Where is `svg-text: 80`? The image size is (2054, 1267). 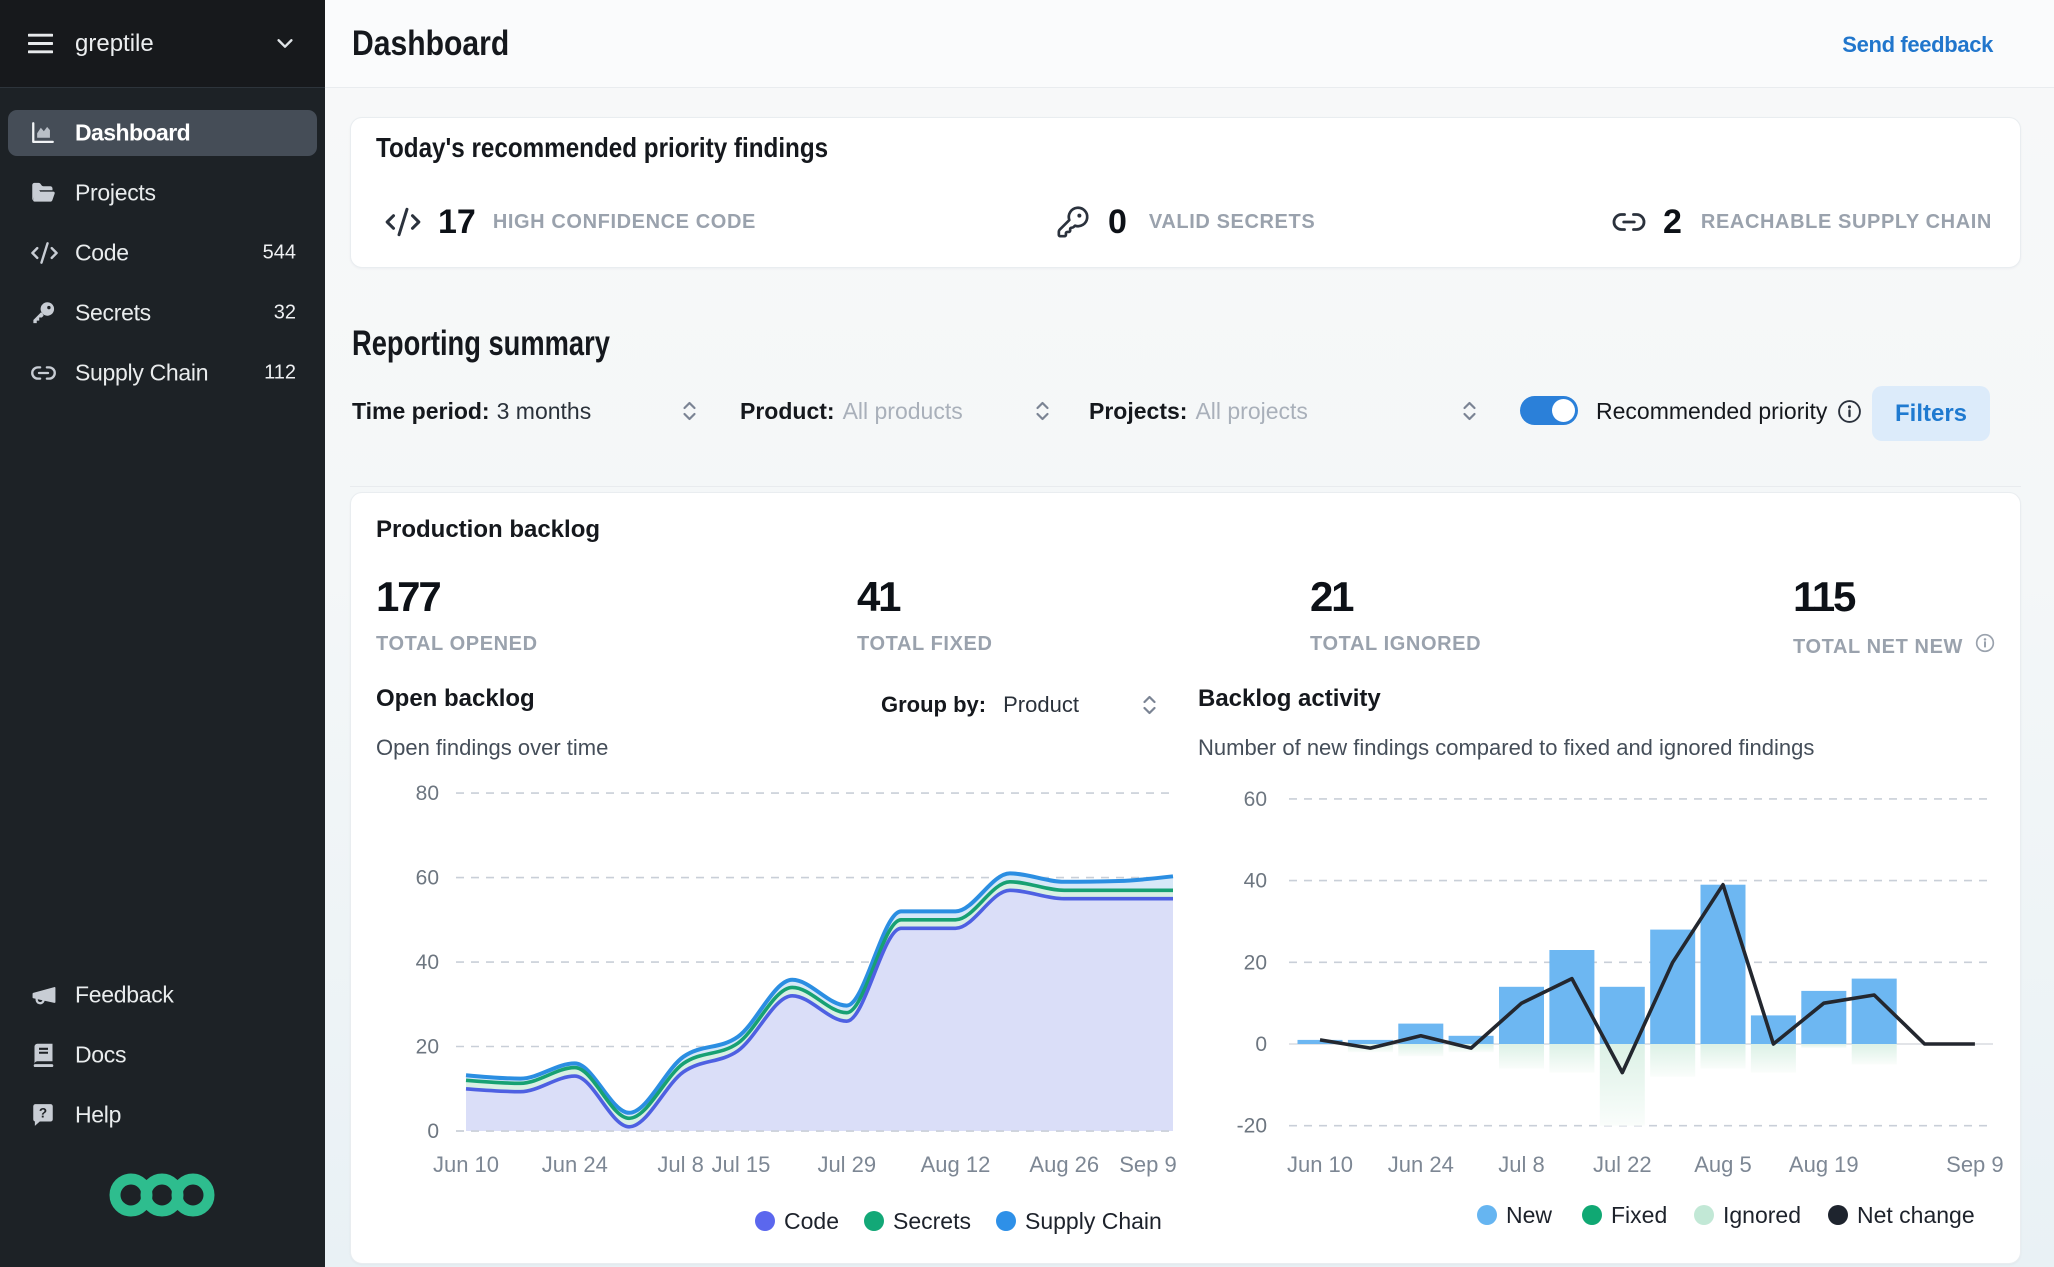
svg-text: 80 is located at coordinates (427, 793).